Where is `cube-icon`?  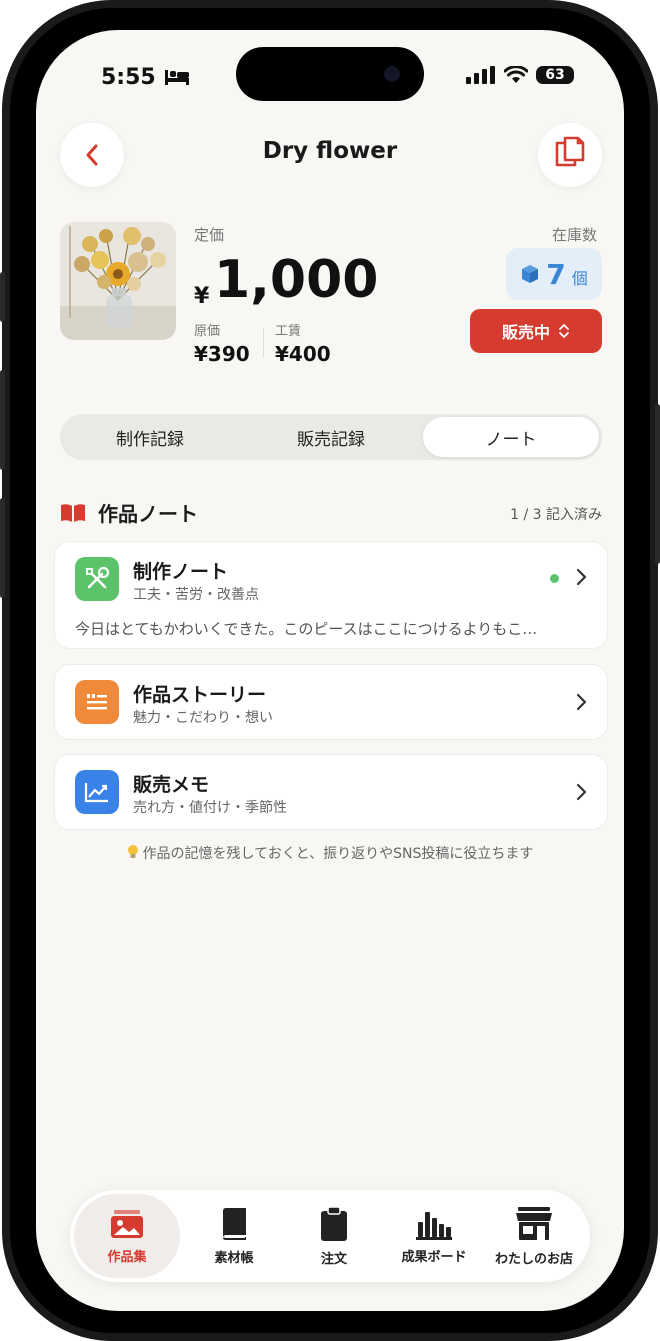 cube-icon is located at coordinates (530, 274).